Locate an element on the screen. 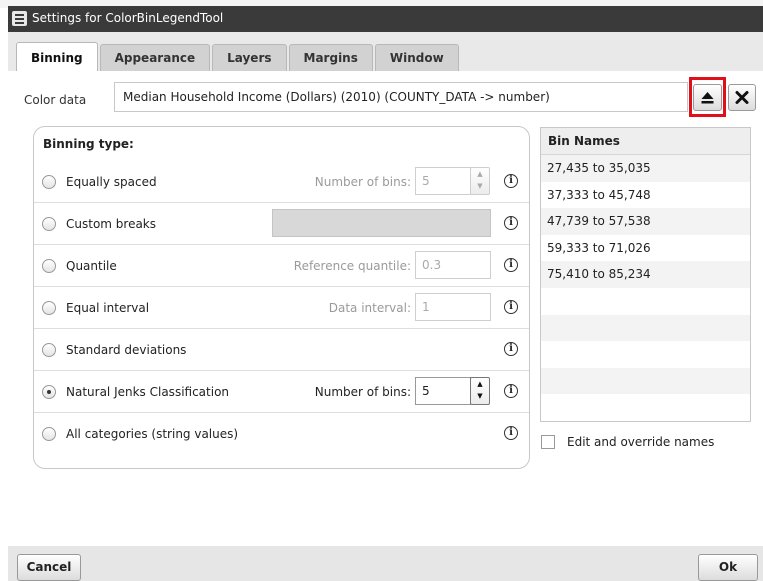  override-names-label: Edit and override names is located at coordinates (640, 442).